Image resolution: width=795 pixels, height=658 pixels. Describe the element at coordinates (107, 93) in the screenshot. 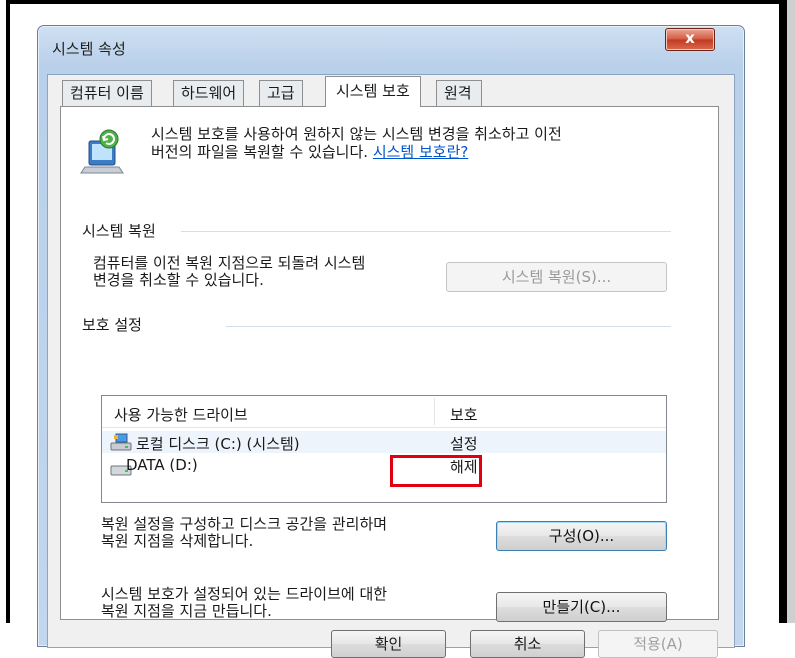

I see `tab-computer-name: 컴퓨터 이름` at that location.